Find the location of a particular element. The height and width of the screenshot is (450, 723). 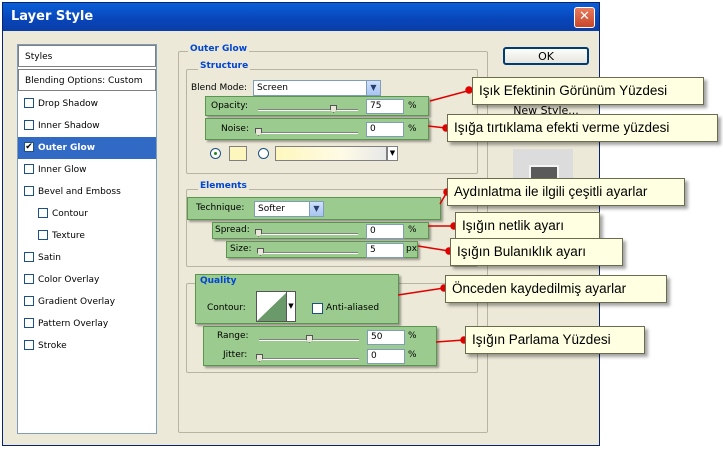

arrow-size is located at coordinates (433, 248).